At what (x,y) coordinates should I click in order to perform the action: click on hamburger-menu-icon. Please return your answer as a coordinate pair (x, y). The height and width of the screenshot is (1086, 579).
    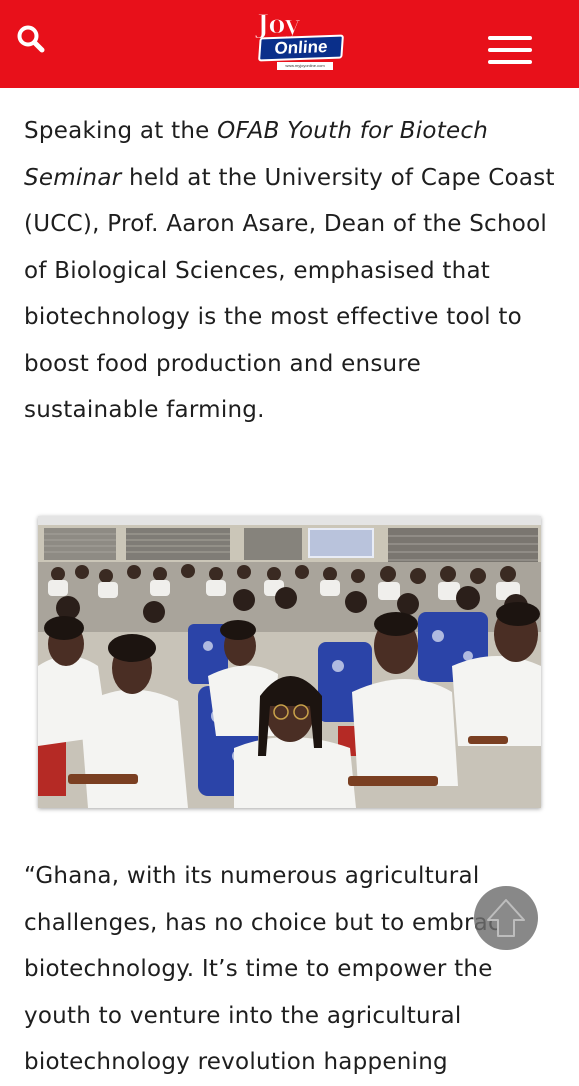
    Looking at the image, I should click on (510, 38).